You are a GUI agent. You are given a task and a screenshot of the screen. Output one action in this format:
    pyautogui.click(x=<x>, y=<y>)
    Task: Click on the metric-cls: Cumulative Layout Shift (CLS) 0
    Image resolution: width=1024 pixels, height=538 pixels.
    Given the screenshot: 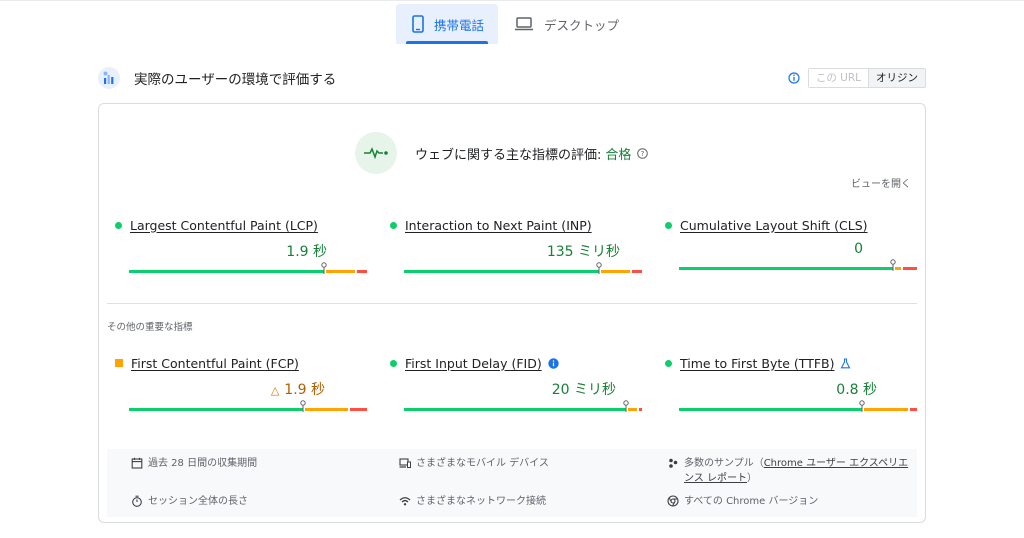 What is the action you would take?
    pyautogui.click(x=791, y=249)
    